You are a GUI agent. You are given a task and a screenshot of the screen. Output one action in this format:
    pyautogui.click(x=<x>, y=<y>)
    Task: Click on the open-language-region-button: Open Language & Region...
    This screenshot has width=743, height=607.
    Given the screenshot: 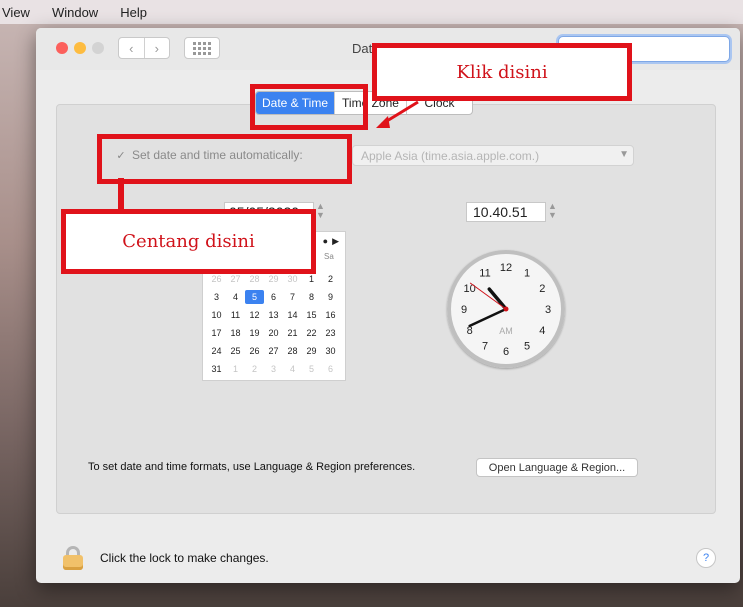 What is the action you would take?
    pyautogui.click(x=557, y=467)
    